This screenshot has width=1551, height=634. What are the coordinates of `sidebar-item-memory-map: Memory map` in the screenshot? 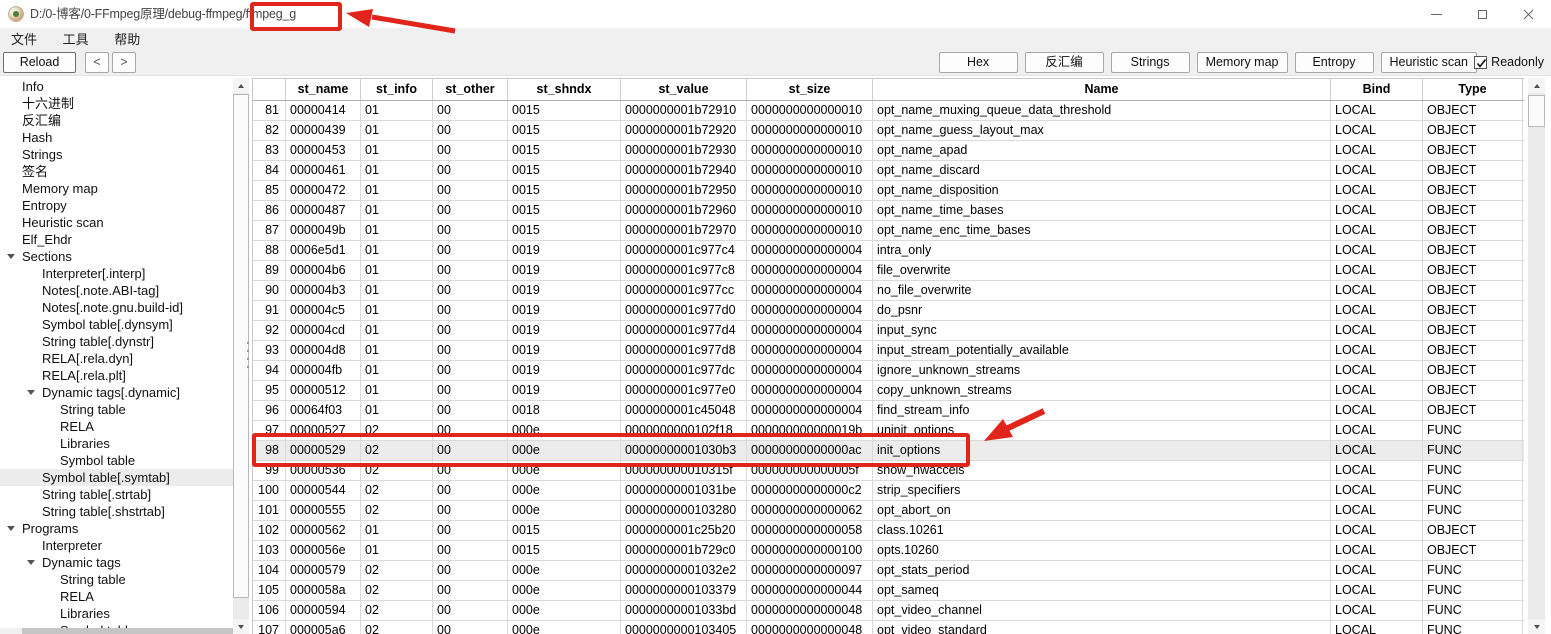 It's located at (116, 188).